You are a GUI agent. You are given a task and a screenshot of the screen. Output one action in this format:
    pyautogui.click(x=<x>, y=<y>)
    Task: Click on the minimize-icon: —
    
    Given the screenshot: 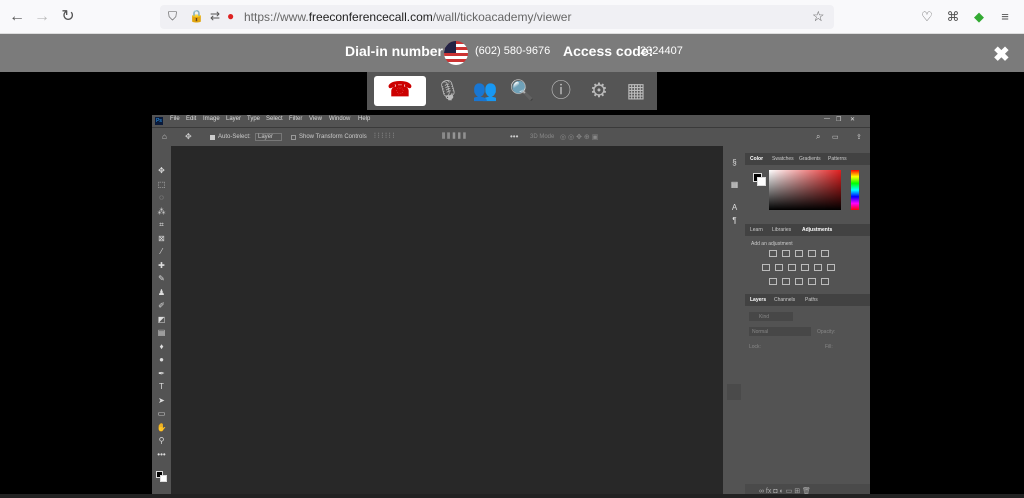 What is the action you would take?
    pyautogui.click(x=827, y=119)
    